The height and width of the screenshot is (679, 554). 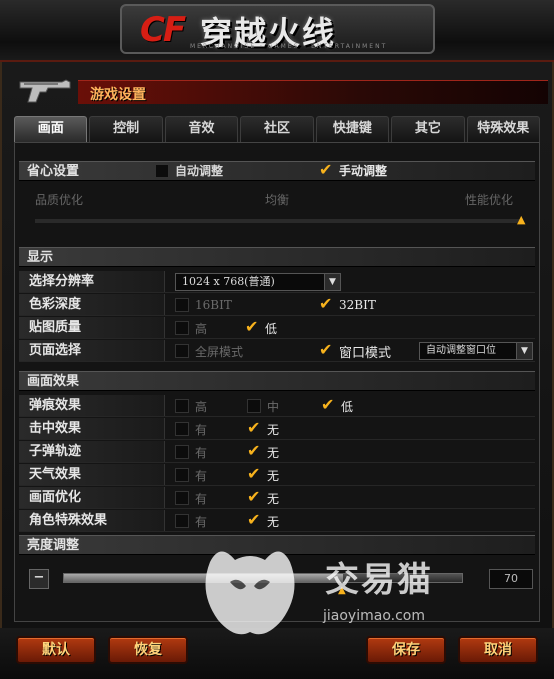 What do you see at coordinates (263, 496) in the screenshot?
I see `image-optimize-off-option: ✔ 无` at bounding box center [263, 496].